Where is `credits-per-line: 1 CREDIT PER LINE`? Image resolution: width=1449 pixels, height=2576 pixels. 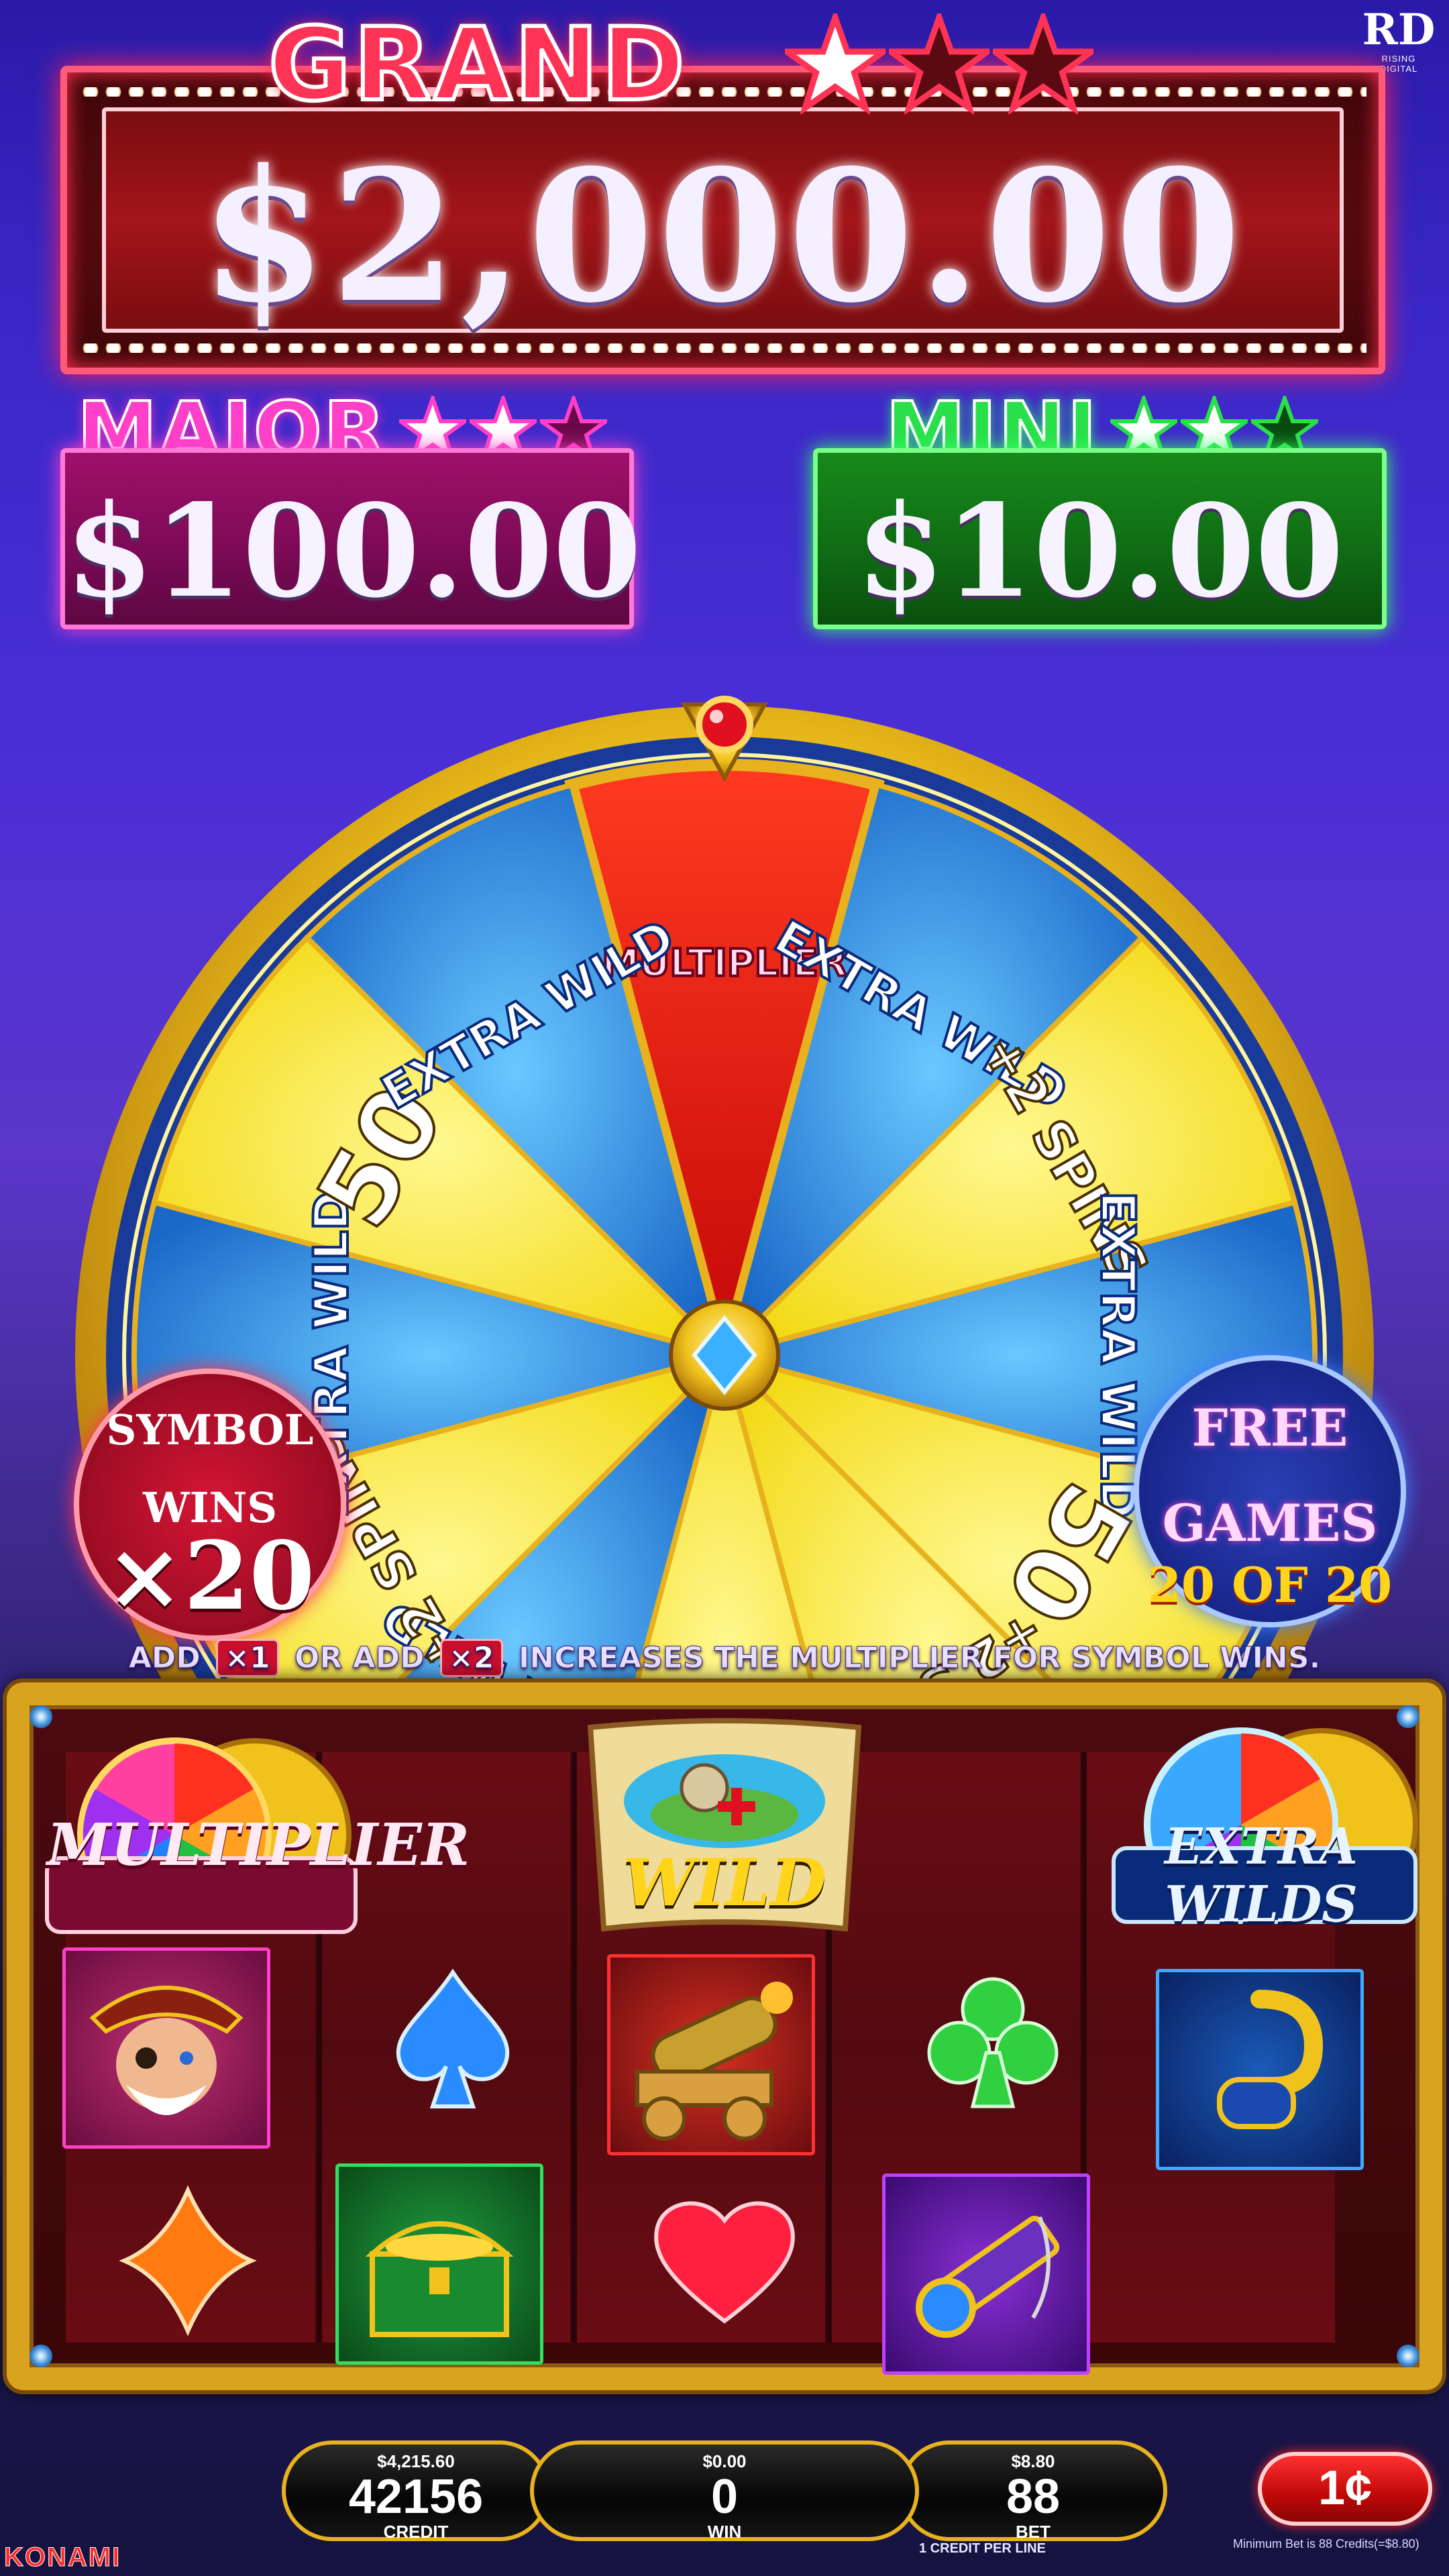
credits-per-line: 1 CREDIT PER LINE is located at coordinates (982, 2548).